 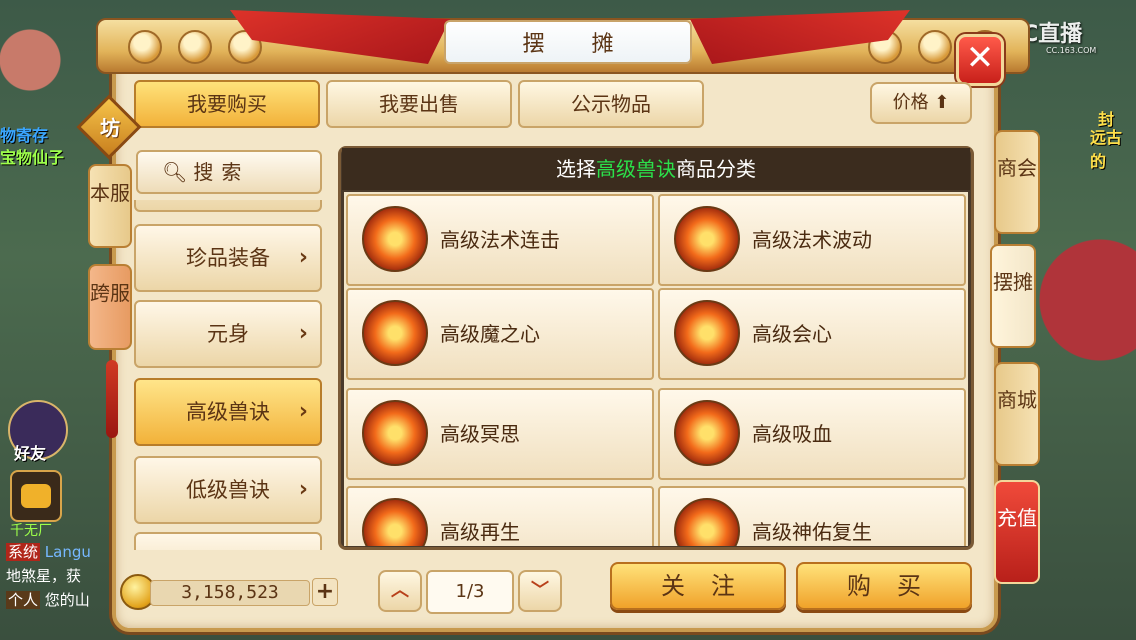 I want to click on tab-this-server: 本服, so click(x=110, y=206).